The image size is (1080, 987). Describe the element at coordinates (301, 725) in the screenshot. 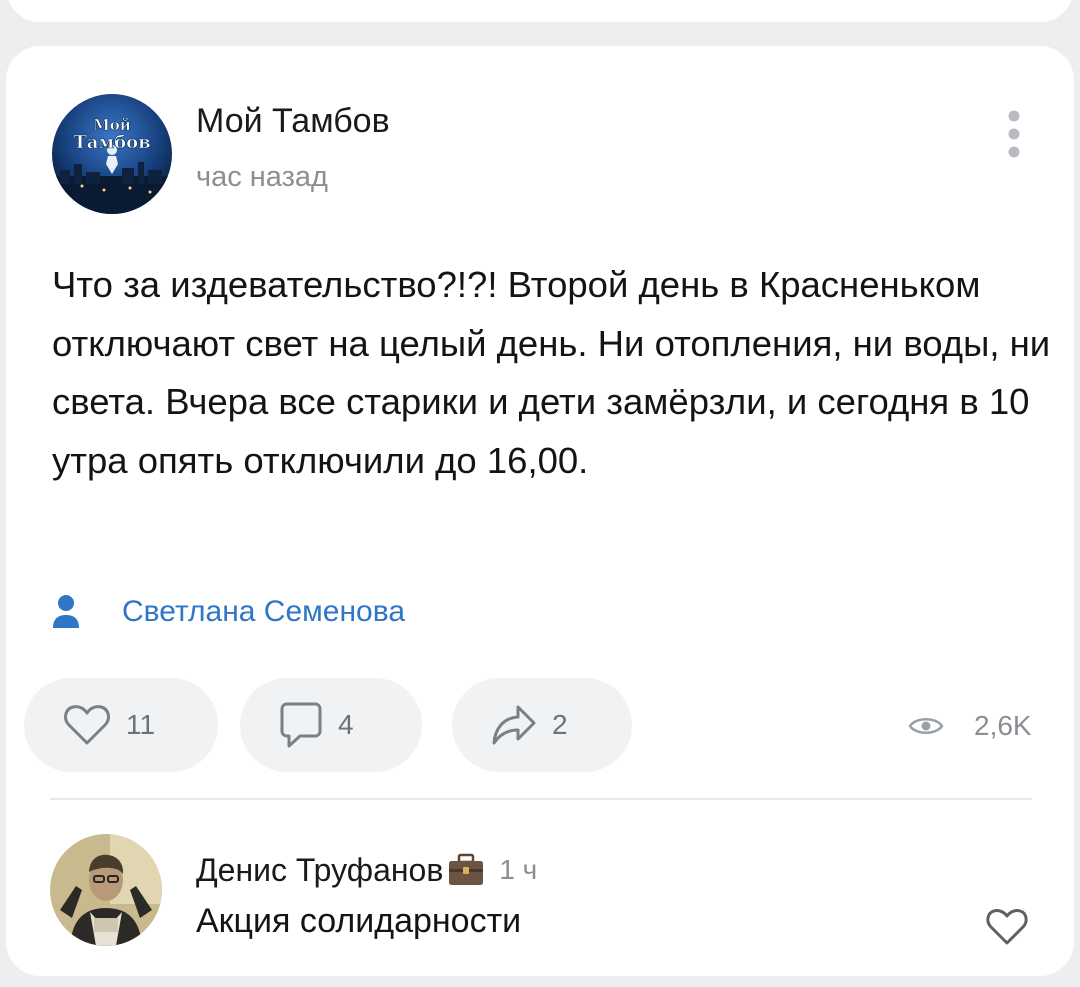

I see `comment-icon` at that location.